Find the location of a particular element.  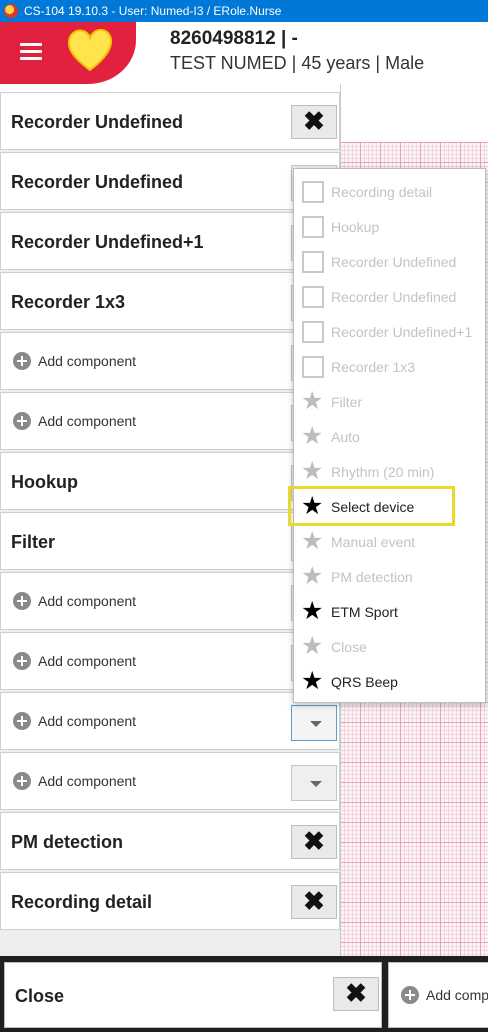

brand-banner is located at coordinates (68, 53).